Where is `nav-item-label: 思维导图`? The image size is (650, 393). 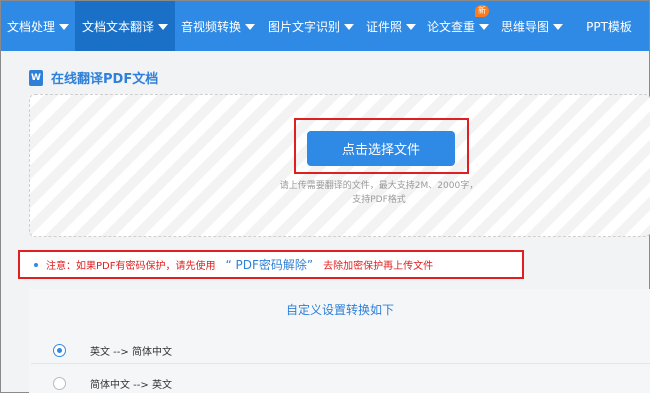 nav-item-label: 思维导图 is located at coordinates (524, 26).